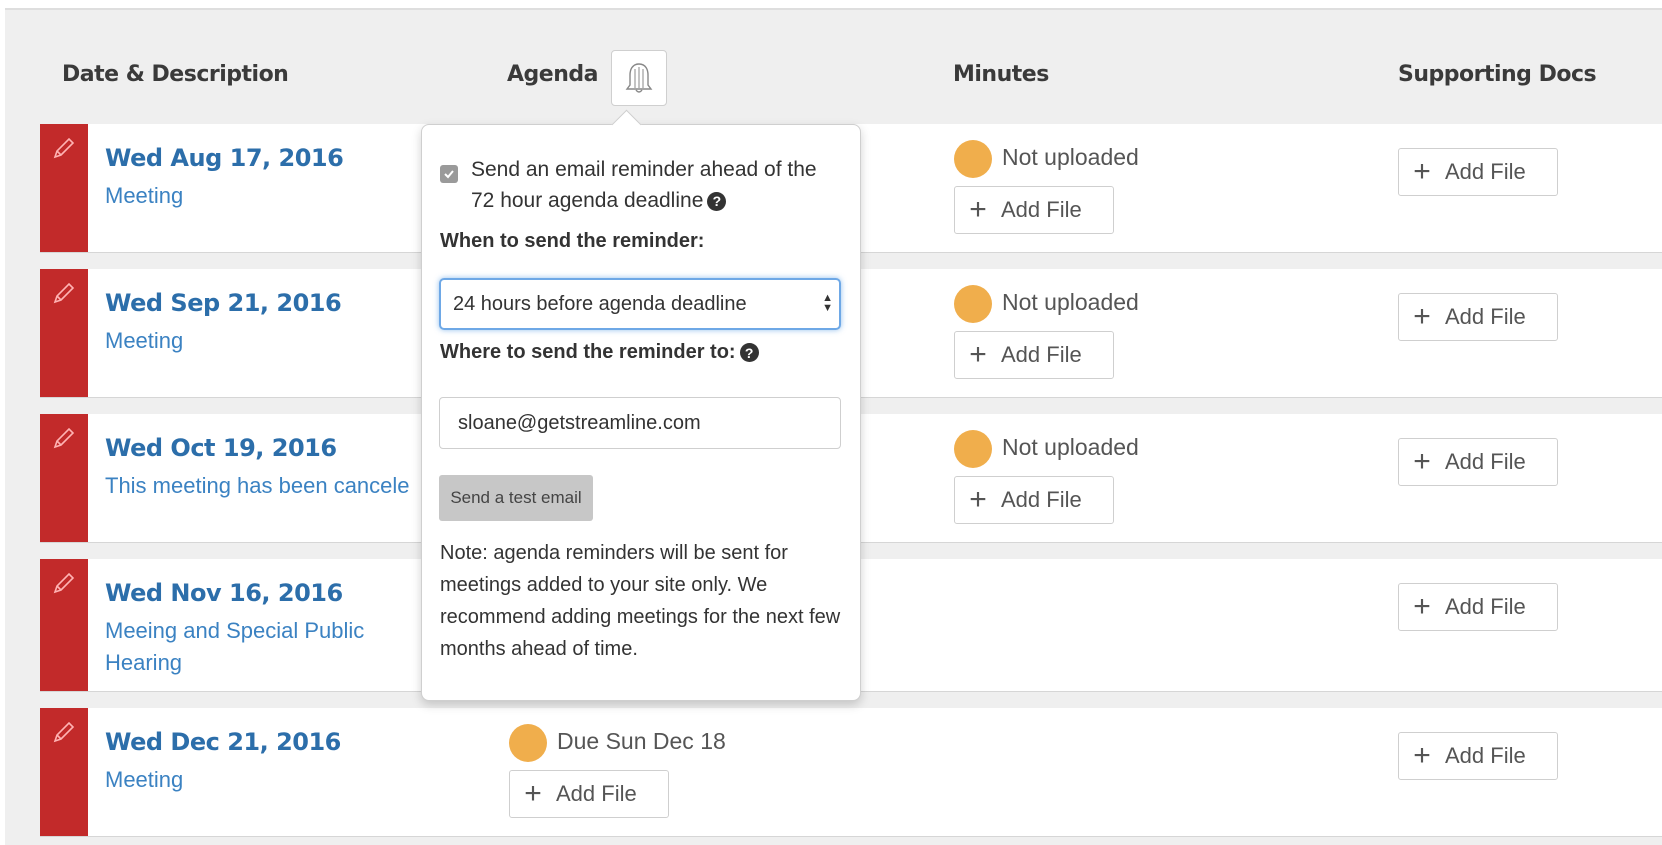 The width and height of the screenshot is (1662, 845). I want to click on agenda-add-file-button: + Add File, so click(589, 794).